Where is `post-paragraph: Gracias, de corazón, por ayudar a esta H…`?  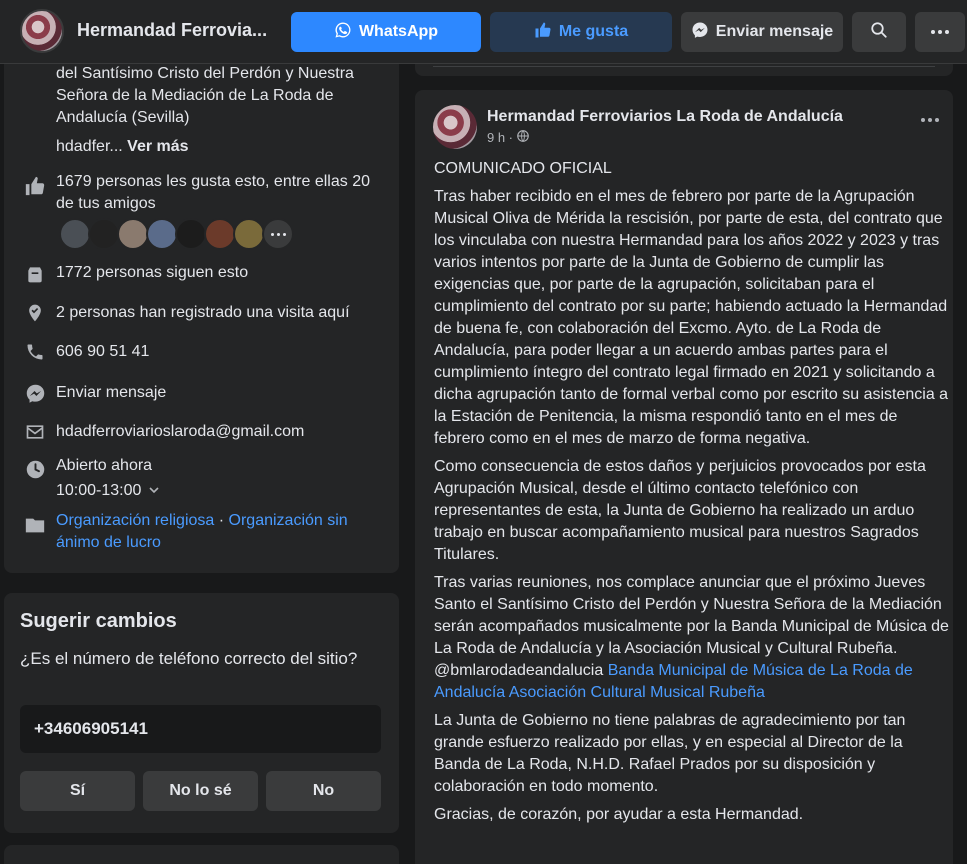
post-paragraph: Gracias, de corazón, por ayudar a esta H… is located at coordinates (619, 814).